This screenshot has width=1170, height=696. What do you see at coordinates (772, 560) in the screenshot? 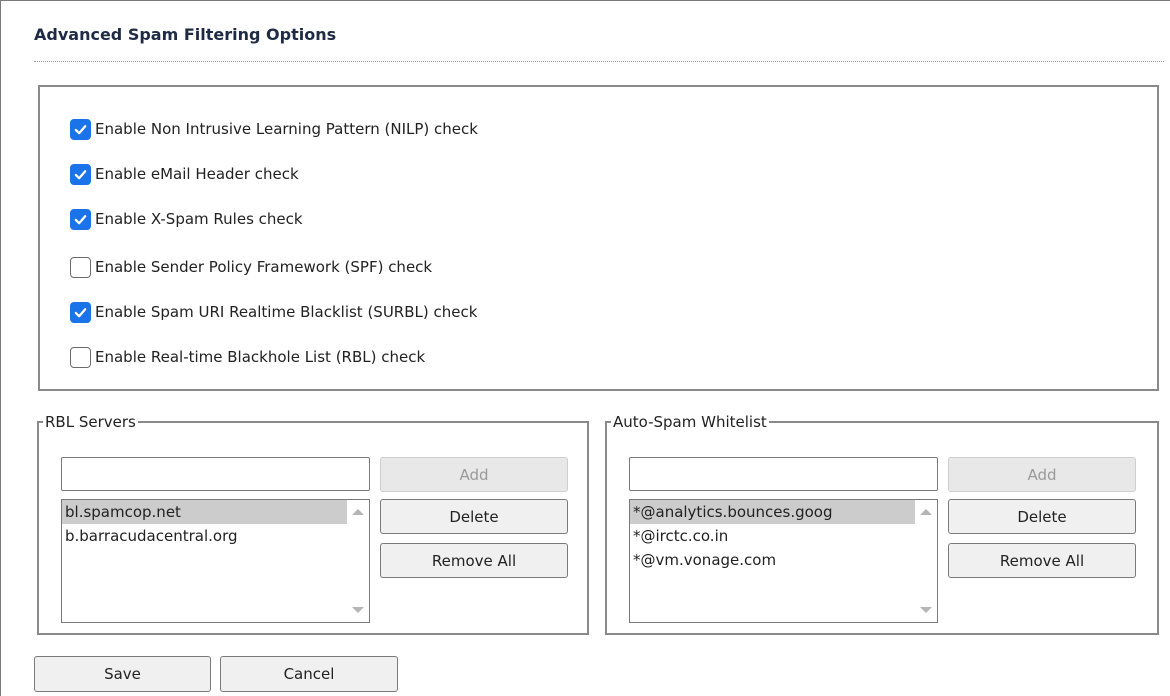
I see `list-item: *@vm.vonage.com` at bounding box center [772, 560].